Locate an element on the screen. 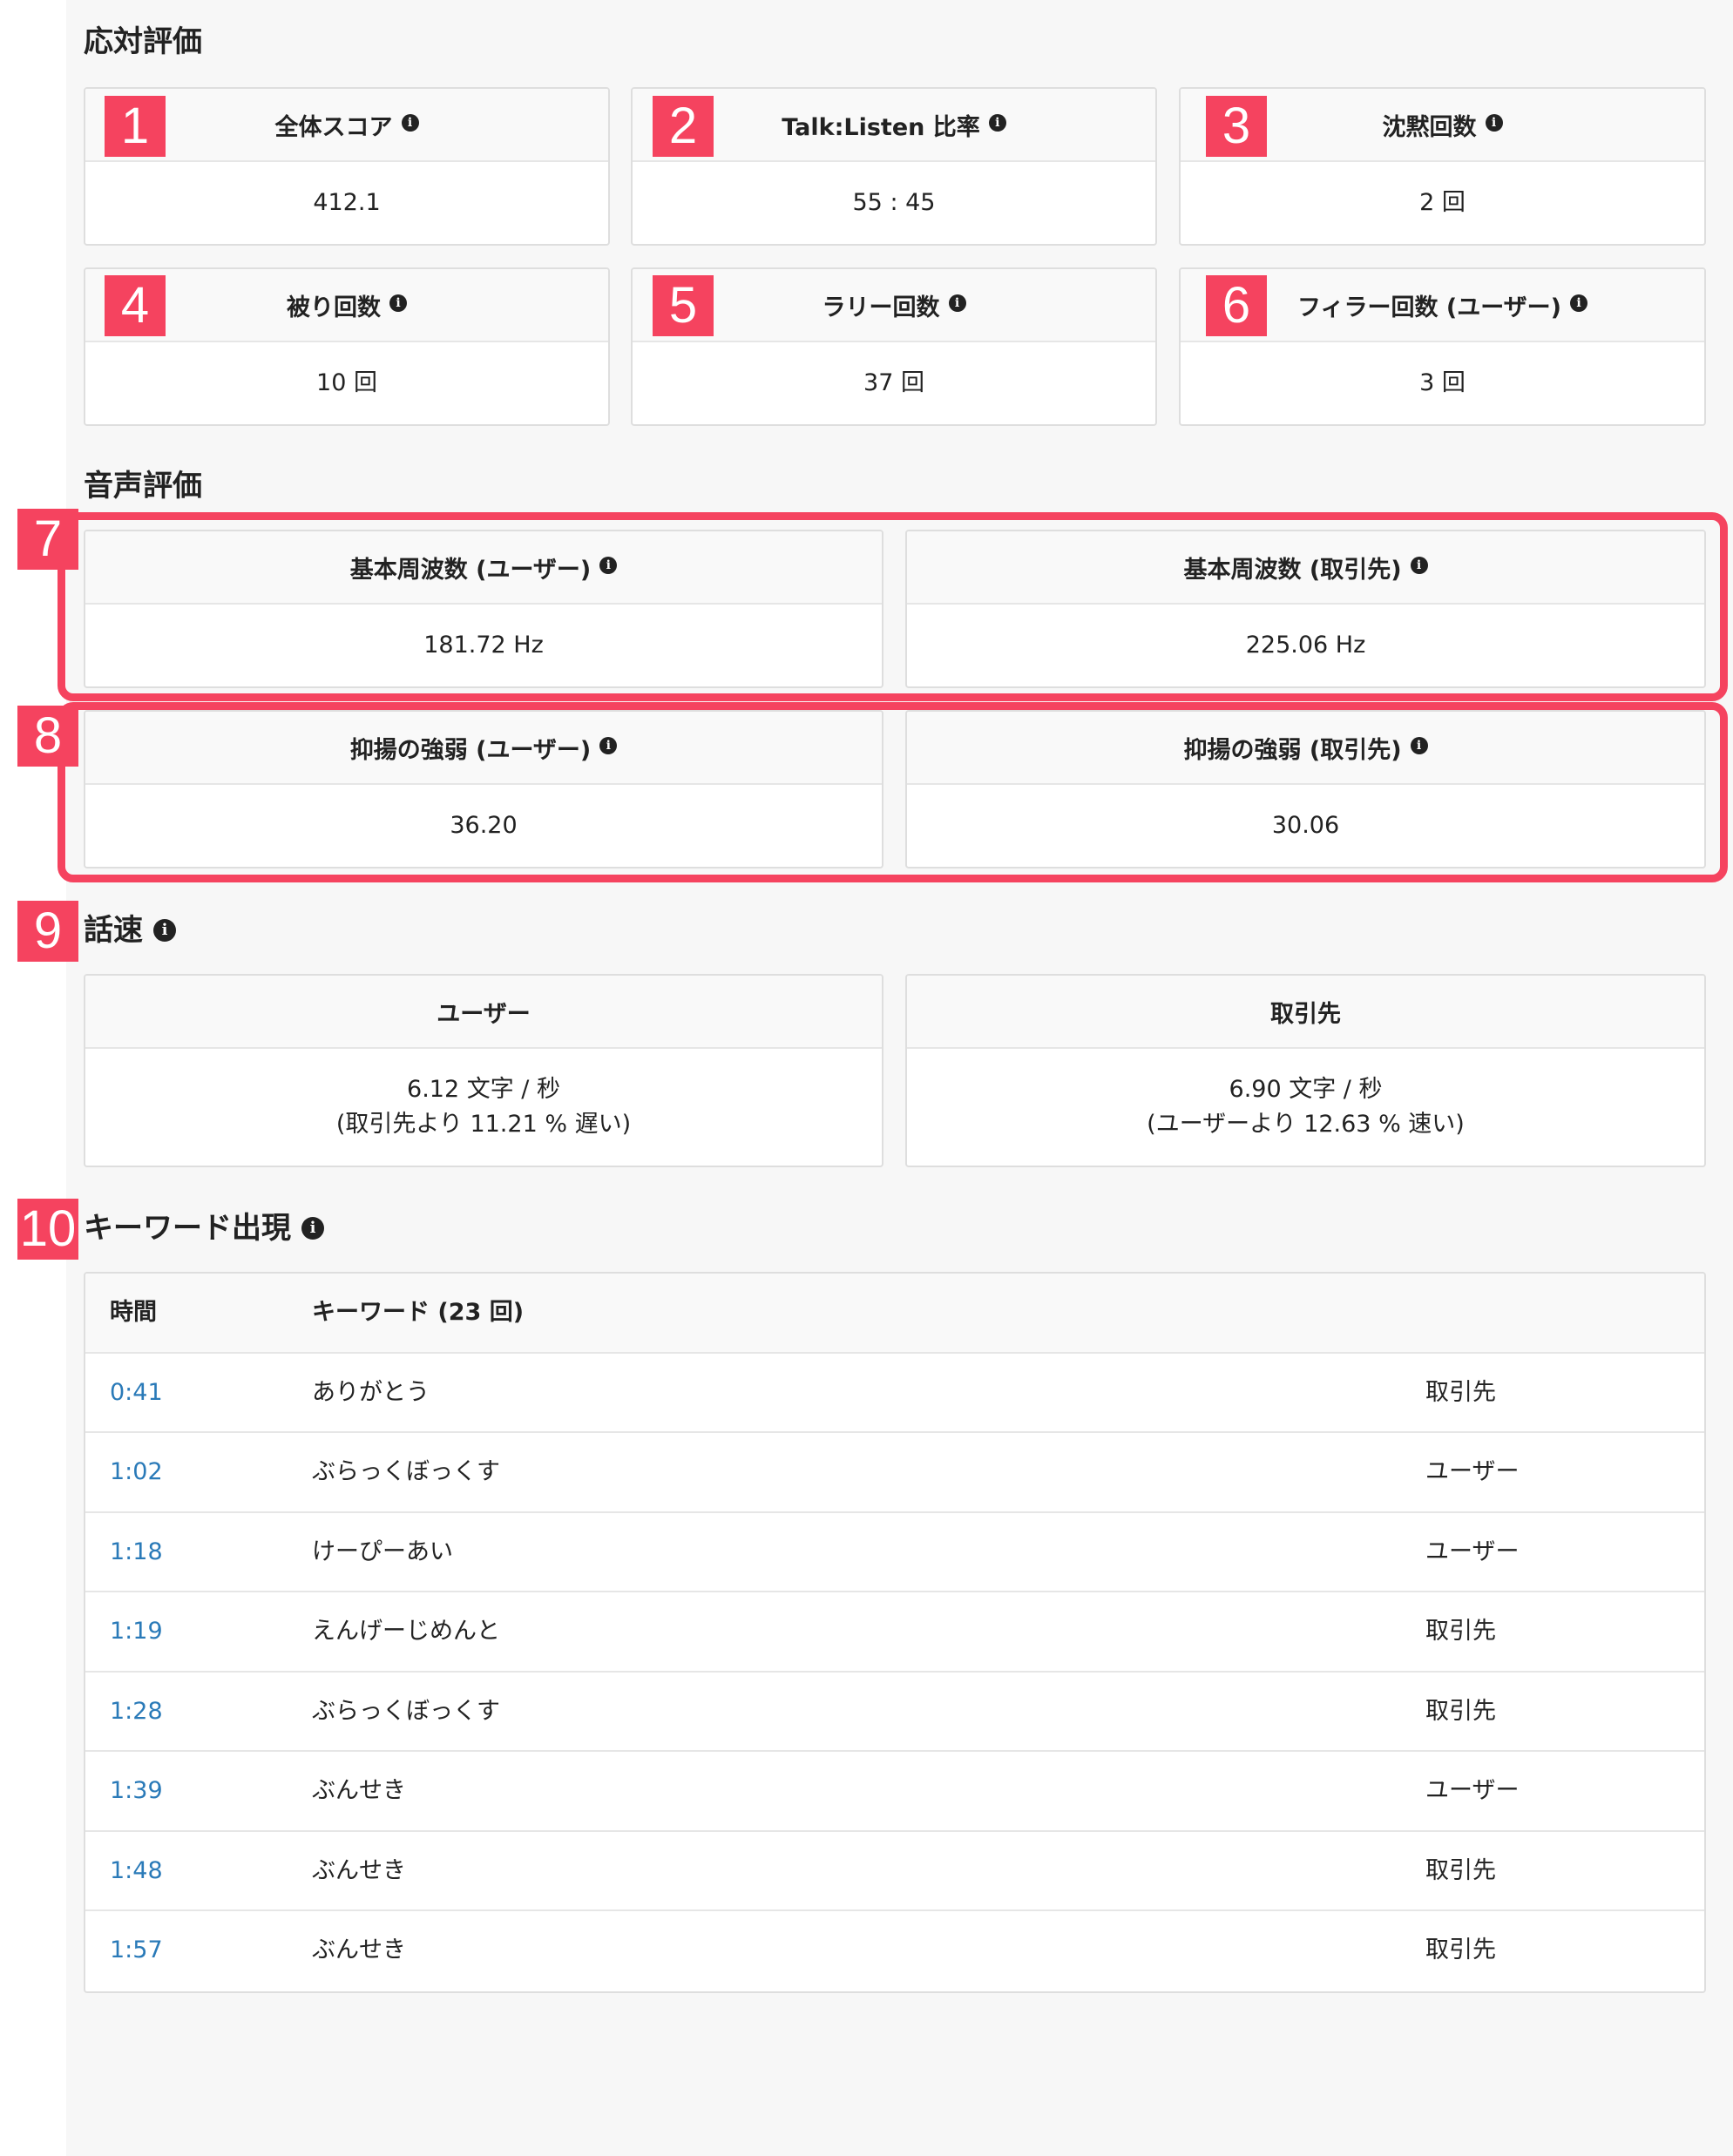  time-link: 0:41 is located at coordinates (136, 1393).